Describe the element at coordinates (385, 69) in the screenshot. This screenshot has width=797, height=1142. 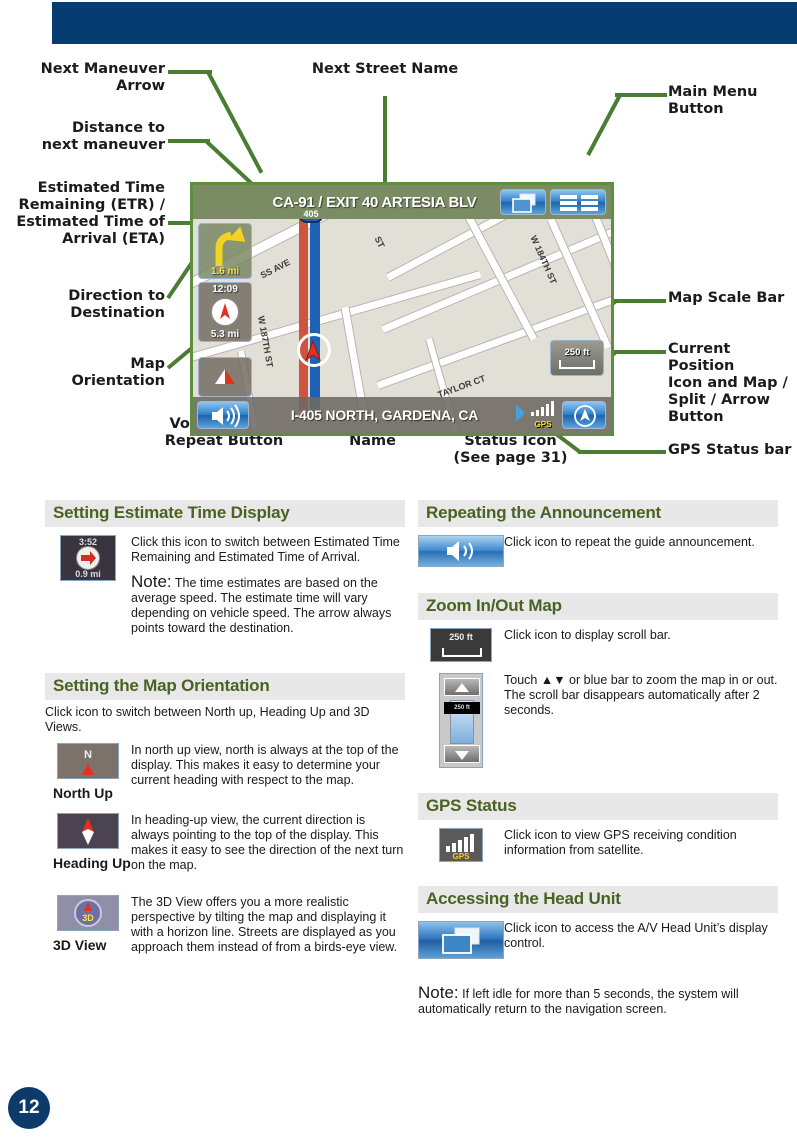
I see `callout-next-street-name: Next Street Name` at that location.